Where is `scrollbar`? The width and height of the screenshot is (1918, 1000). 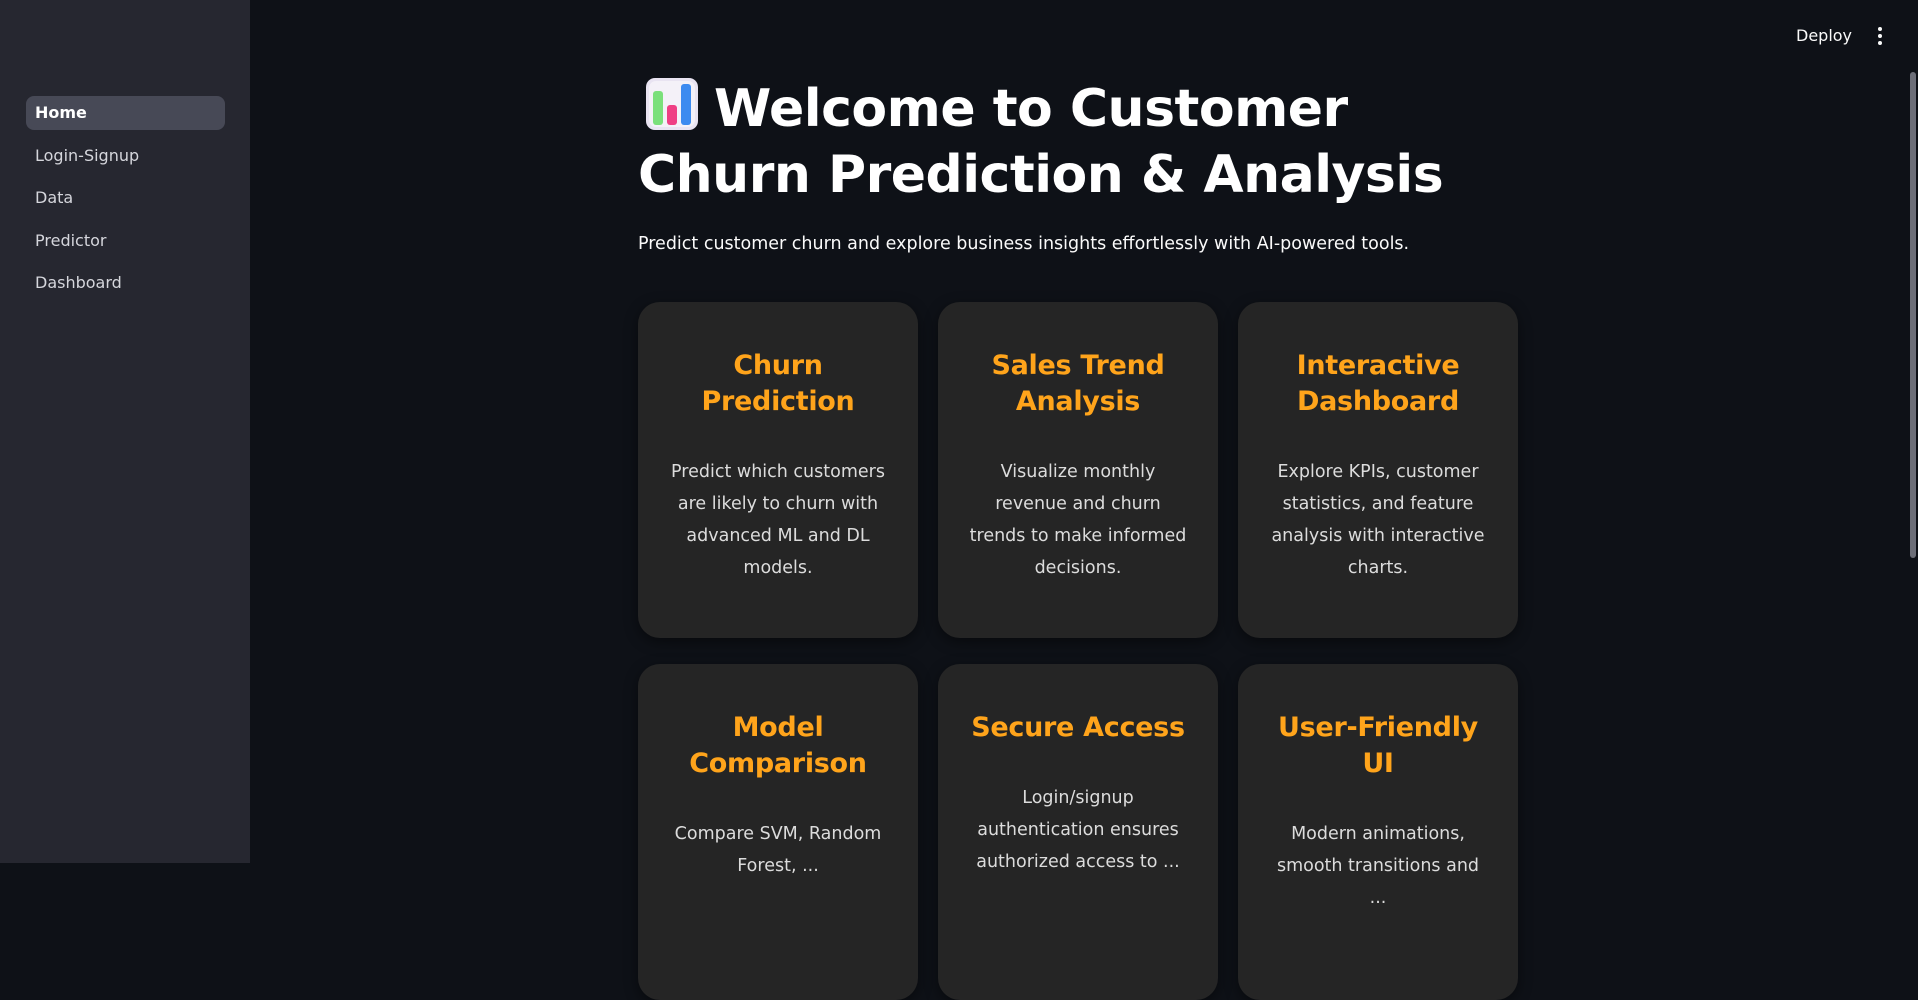 scrollbar is located at coordinates (1913, 315).